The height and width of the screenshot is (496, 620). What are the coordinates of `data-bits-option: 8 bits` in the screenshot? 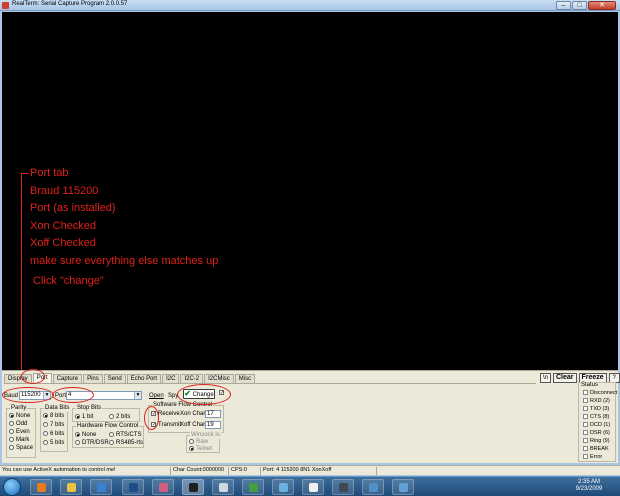 It's located at (53, 416).